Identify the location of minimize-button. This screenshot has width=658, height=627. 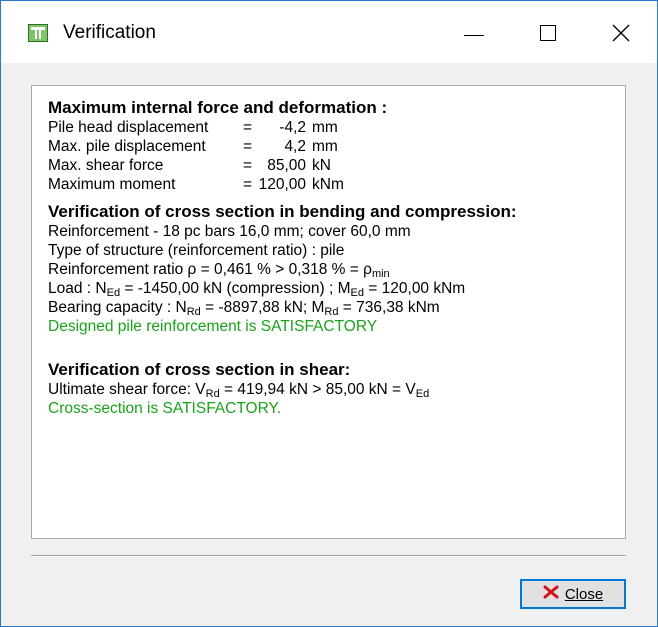
(474, 33).